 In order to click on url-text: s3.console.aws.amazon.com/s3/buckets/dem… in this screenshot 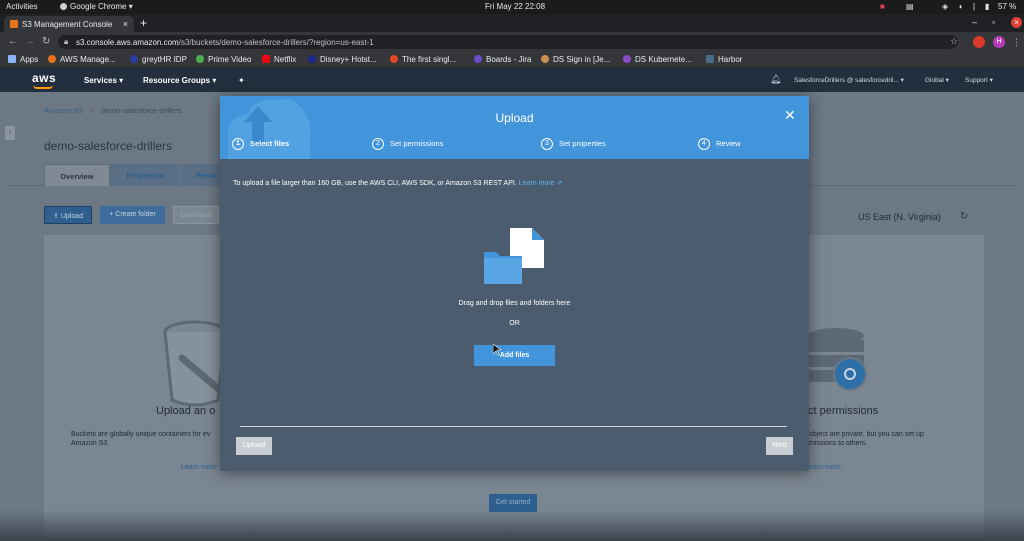, I will do `click(225, 42)`.